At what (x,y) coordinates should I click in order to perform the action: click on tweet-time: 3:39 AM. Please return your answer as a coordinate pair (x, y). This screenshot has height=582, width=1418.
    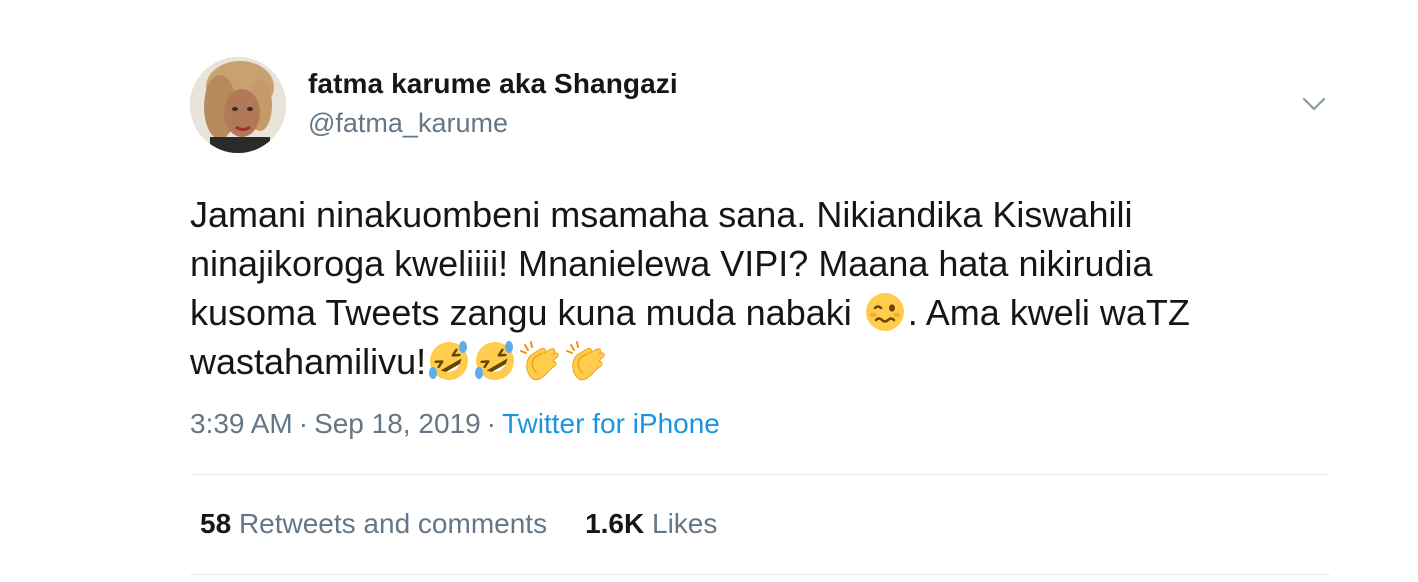
    Looking at the image, I should click on (241, 423).